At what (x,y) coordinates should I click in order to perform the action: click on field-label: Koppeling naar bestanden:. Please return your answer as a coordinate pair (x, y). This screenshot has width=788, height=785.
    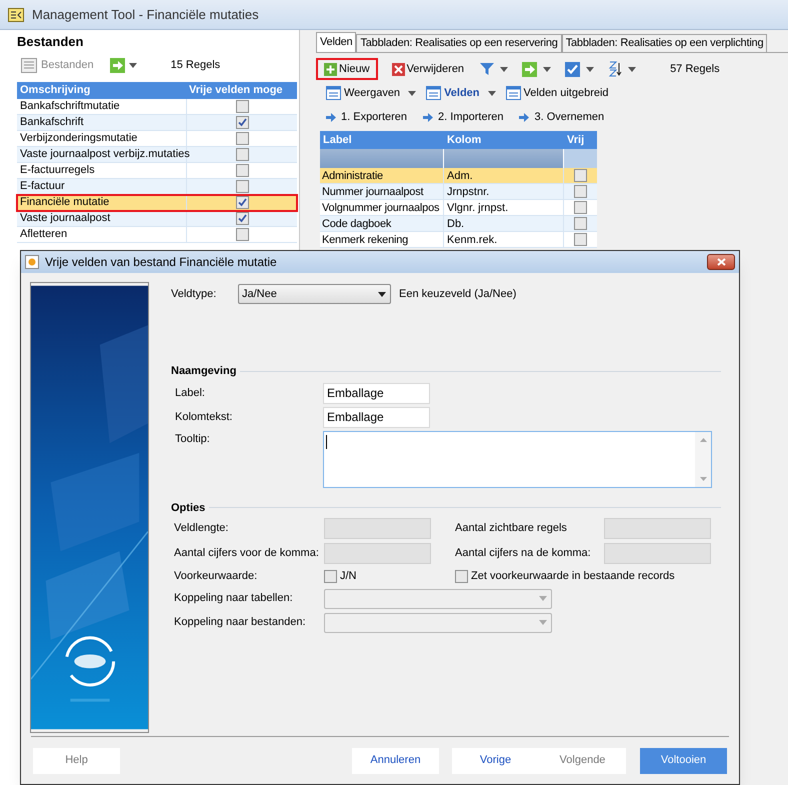
    Looking at the image, I should click on (240, 622).